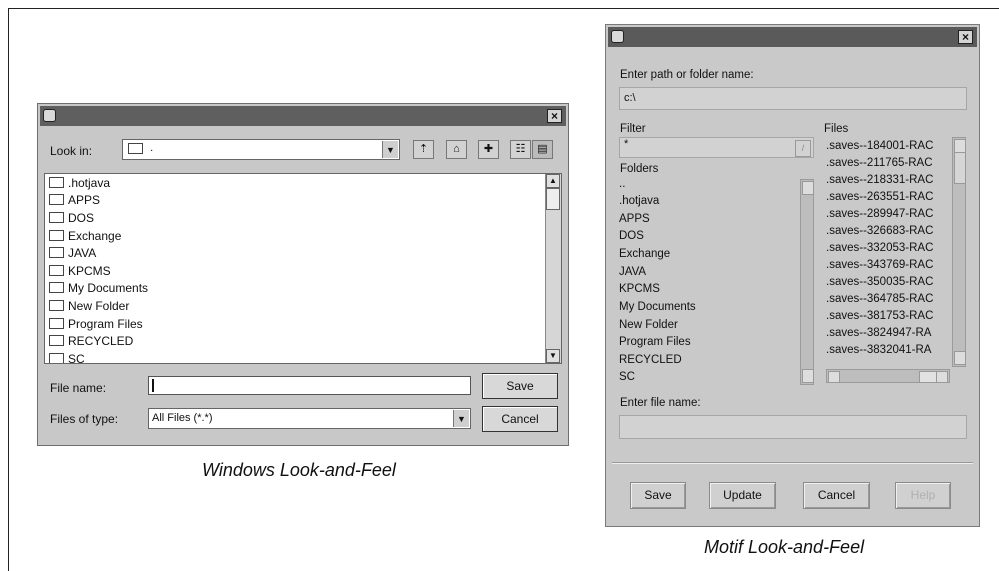  Describe the element at coordinates (879, 282) in the screenshot. I see `list-item: .saves--350035-RAC` at that location.